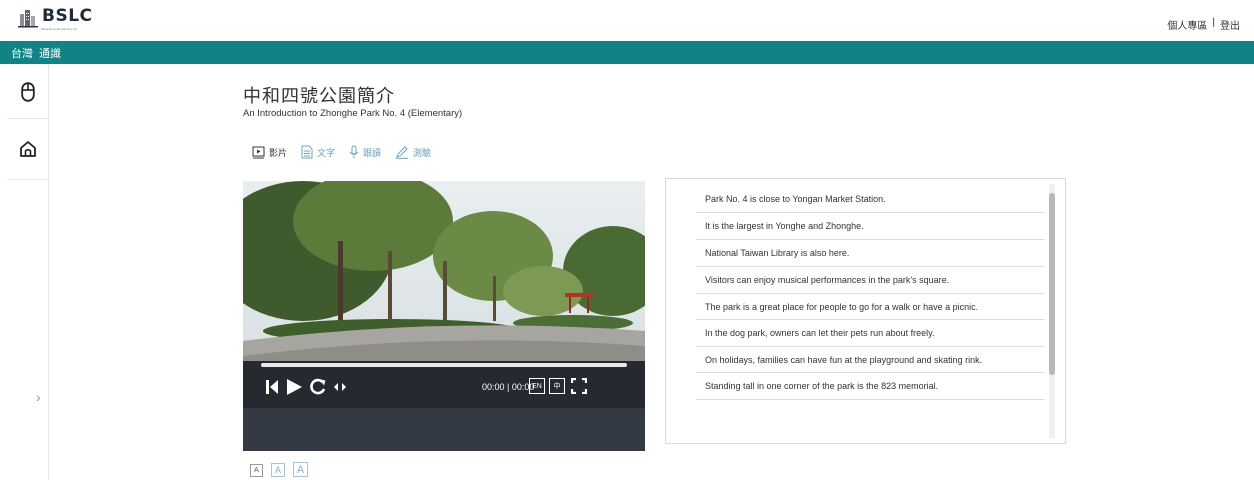  I want to click on microphone-icon, so click(354, 151).